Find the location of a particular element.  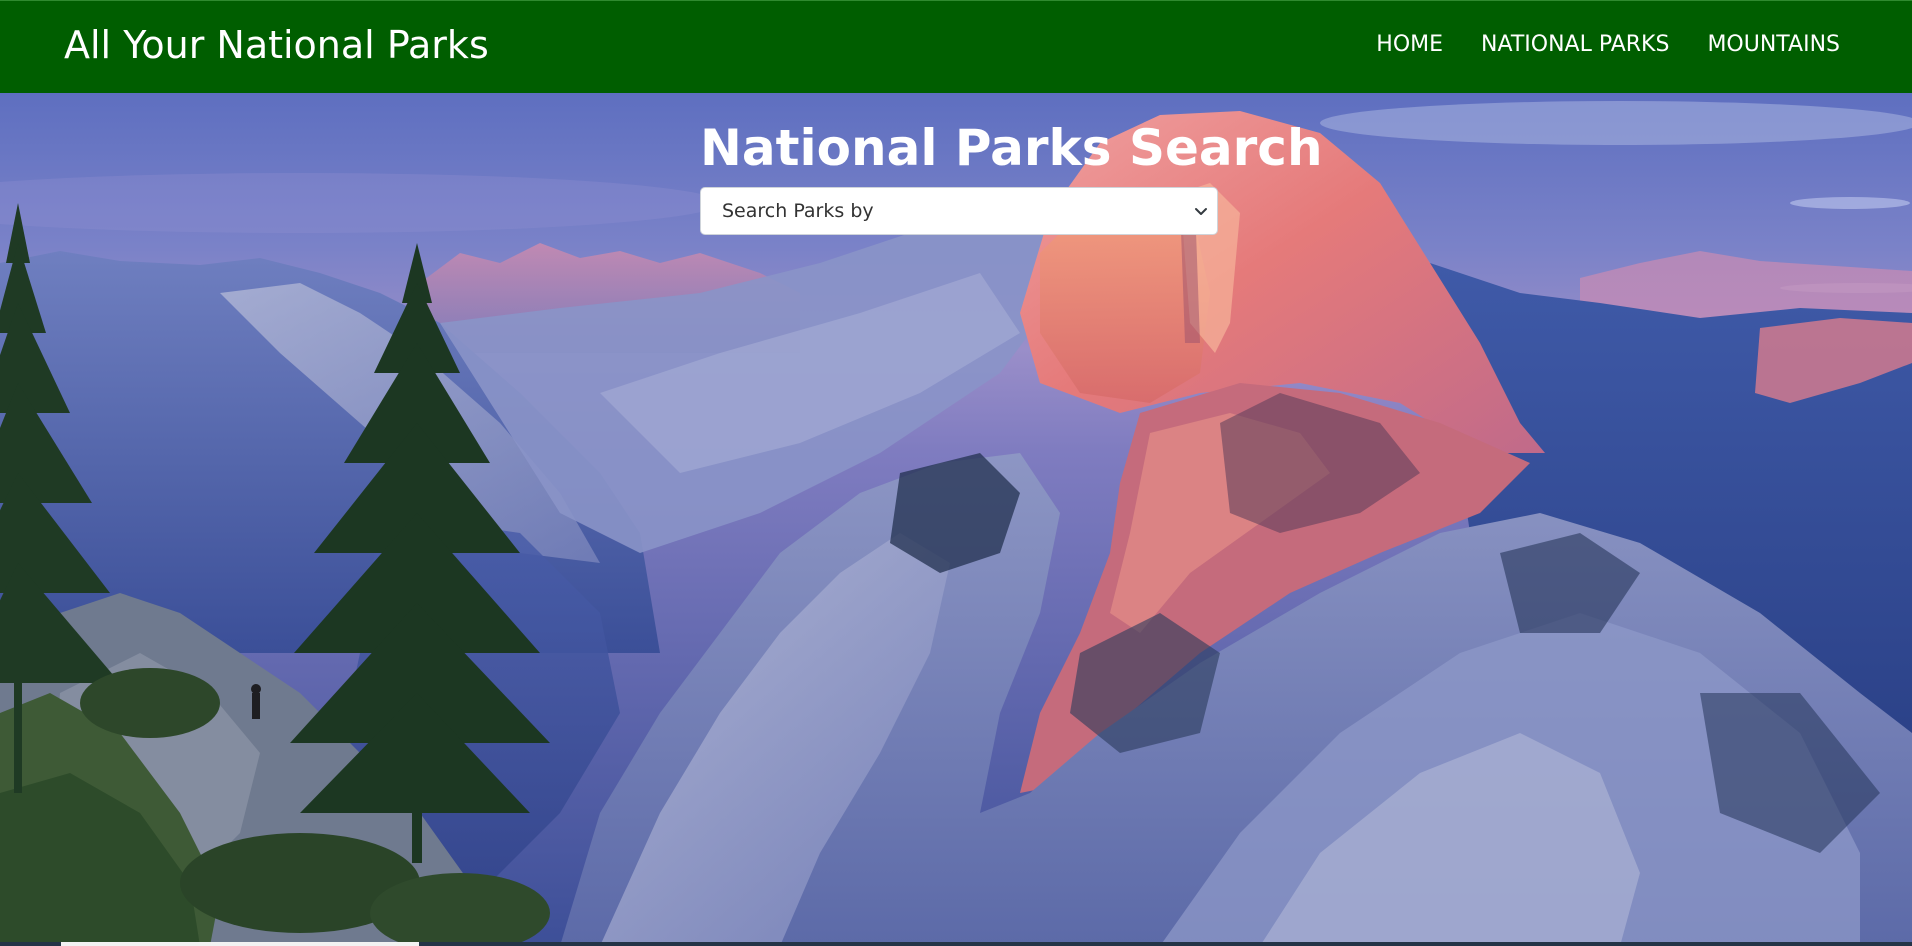

nav-link-national-parks: NATIONAL PARKS is located at coordinates (1575, 44).